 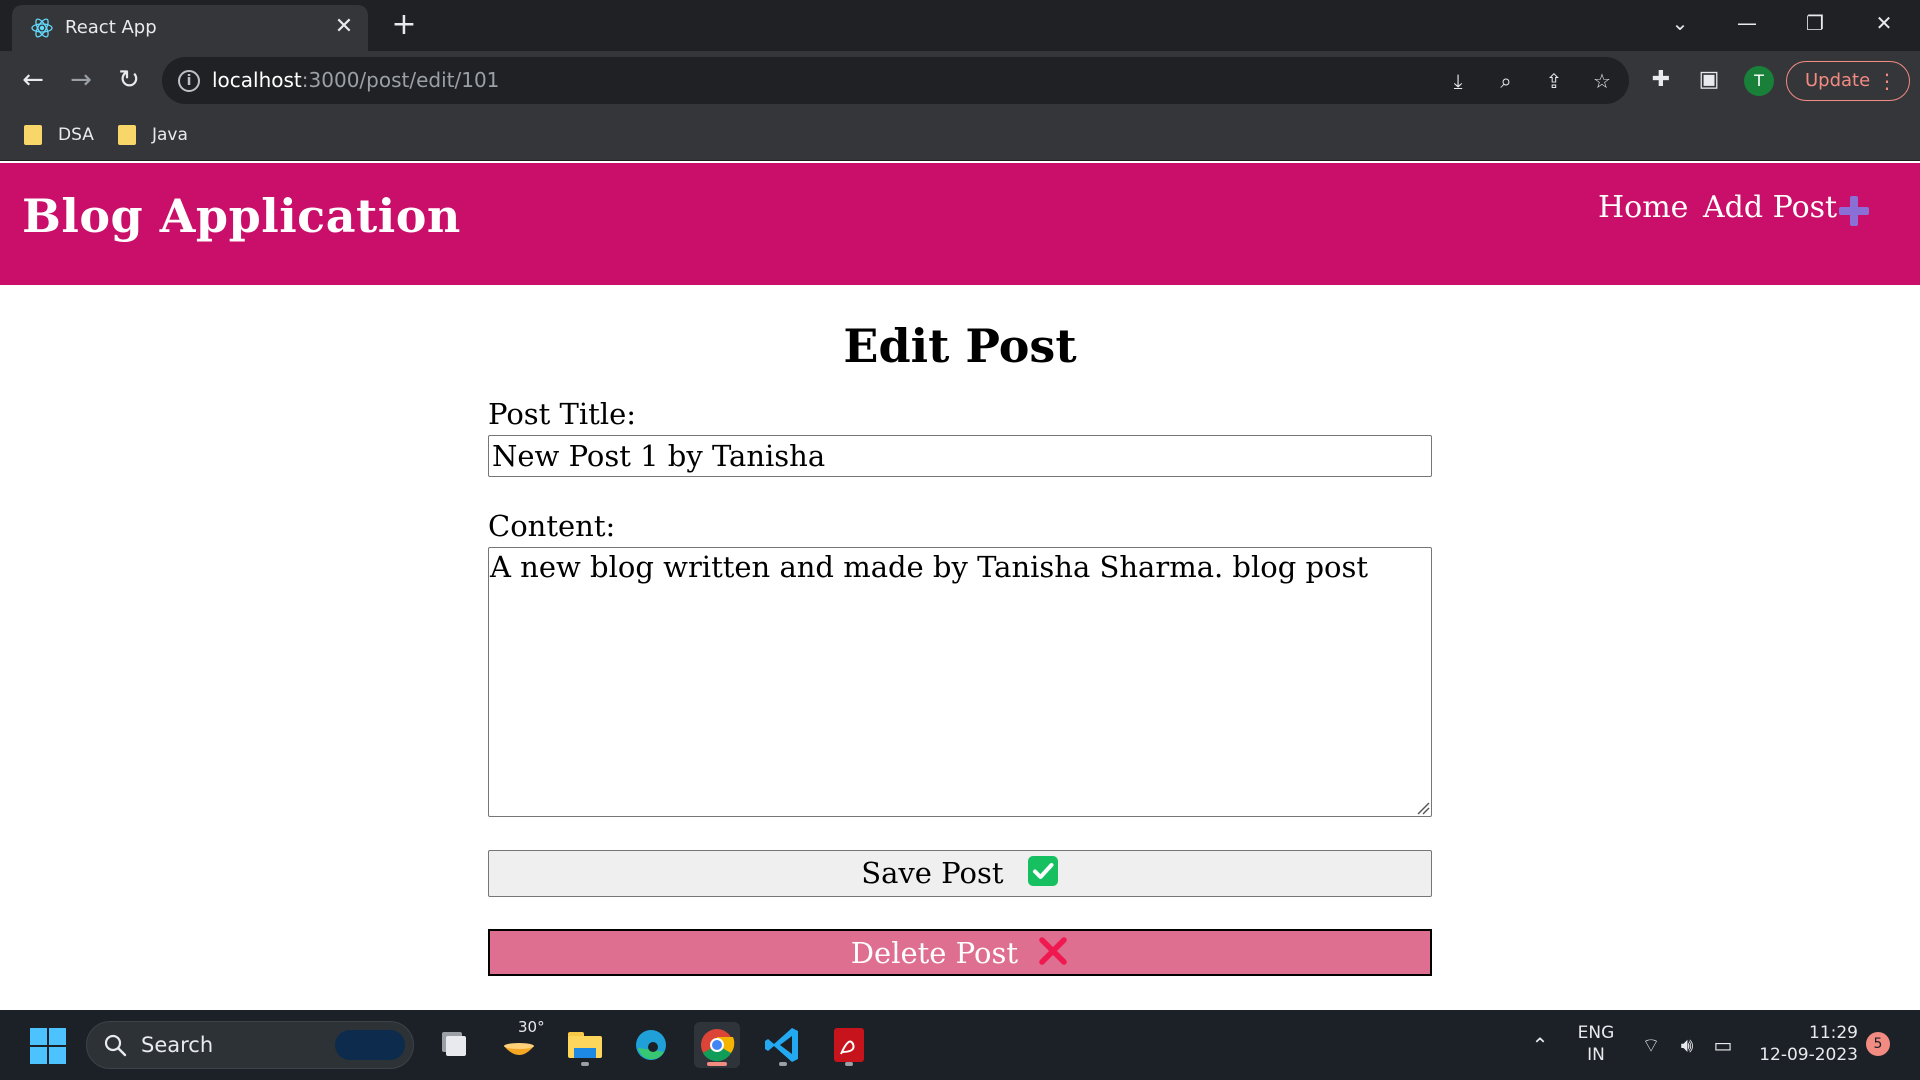 I want to click on cross-mark-icon, so click(x=1053, y=951).